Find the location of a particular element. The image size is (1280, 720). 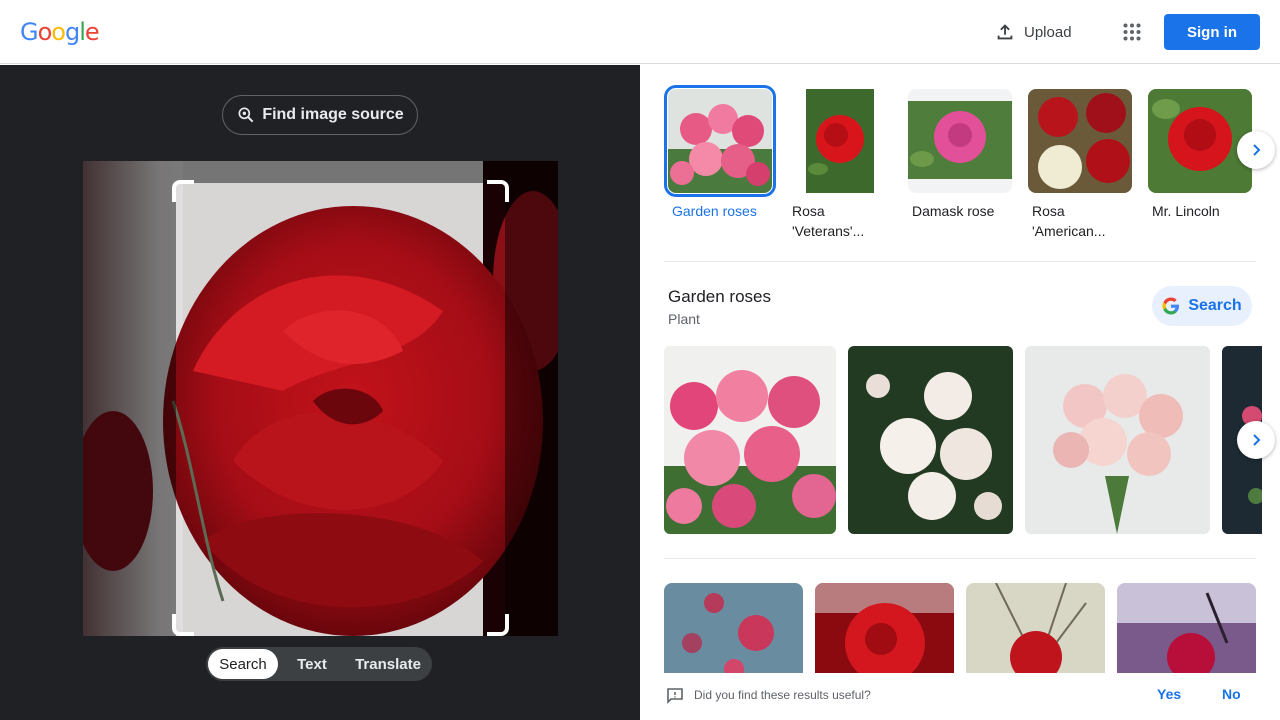

upload-label: Upload is located at coordinates (1048, 32).